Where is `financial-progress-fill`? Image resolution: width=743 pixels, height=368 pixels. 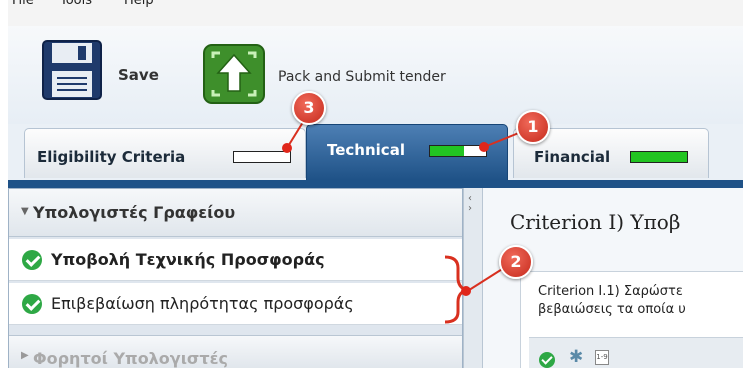
financial-progress-fill is located at coordinates (659, 157).